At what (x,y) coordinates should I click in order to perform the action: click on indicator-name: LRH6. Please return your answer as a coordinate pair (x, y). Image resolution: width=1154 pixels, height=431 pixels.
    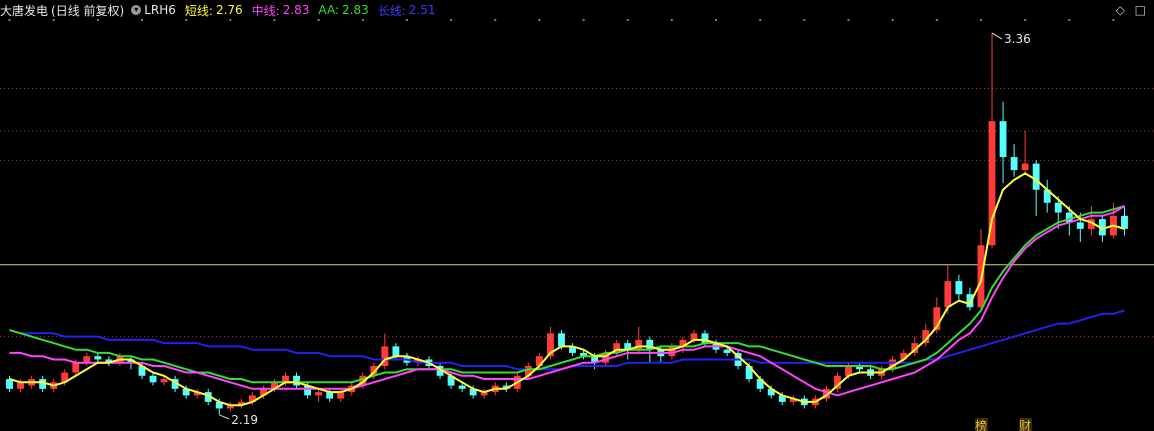
    Looking at the image, I should click on (160, 10).